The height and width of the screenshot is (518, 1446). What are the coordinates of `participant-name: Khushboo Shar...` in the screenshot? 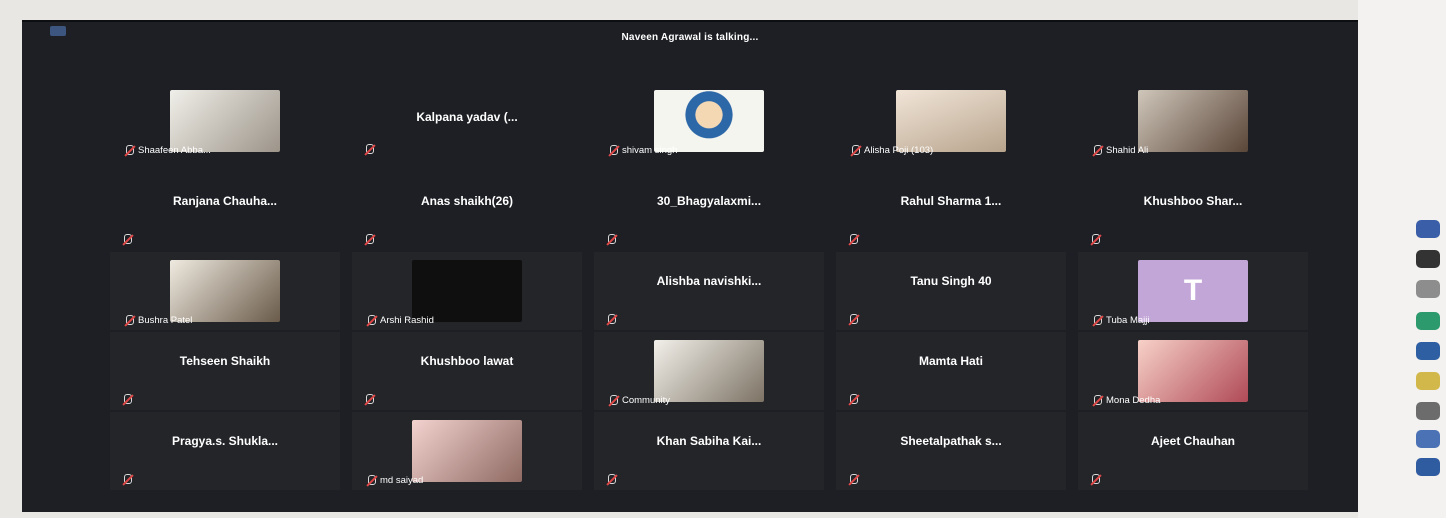 It's located at (1193, 201).